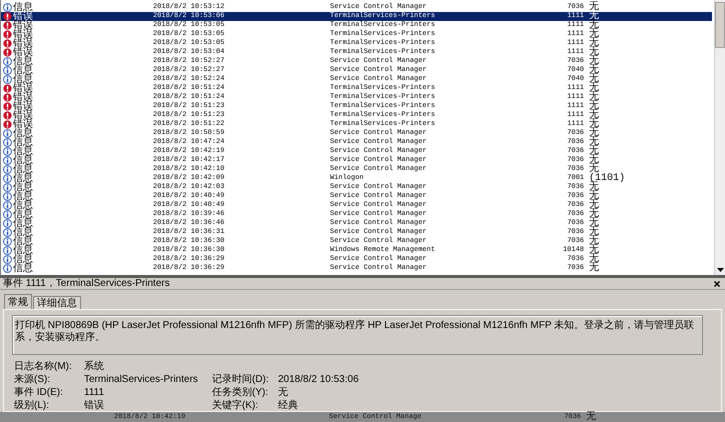 This screenshot has height=422, width=725. What do you see at coordinates (38, 392) in the screenshot?
I see `field-label: 事件 ID(E):` at bounding box center [38, 392].